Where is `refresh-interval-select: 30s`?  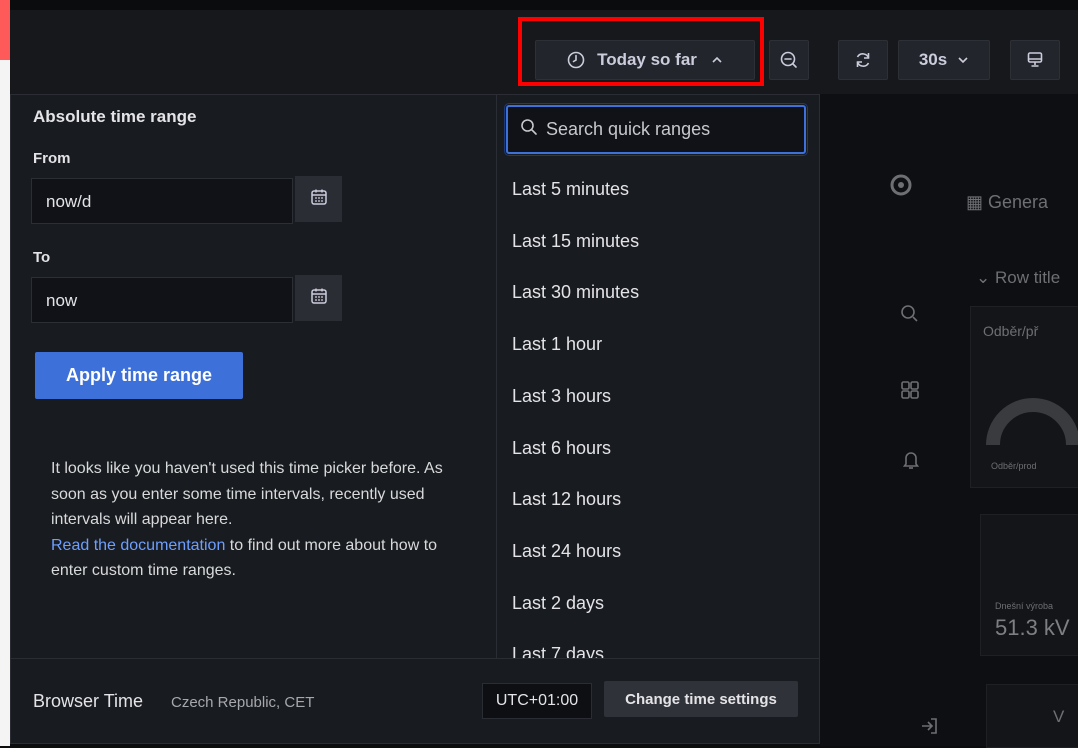 refresh-interval-select: 30s is located at coordinates (944, 60).